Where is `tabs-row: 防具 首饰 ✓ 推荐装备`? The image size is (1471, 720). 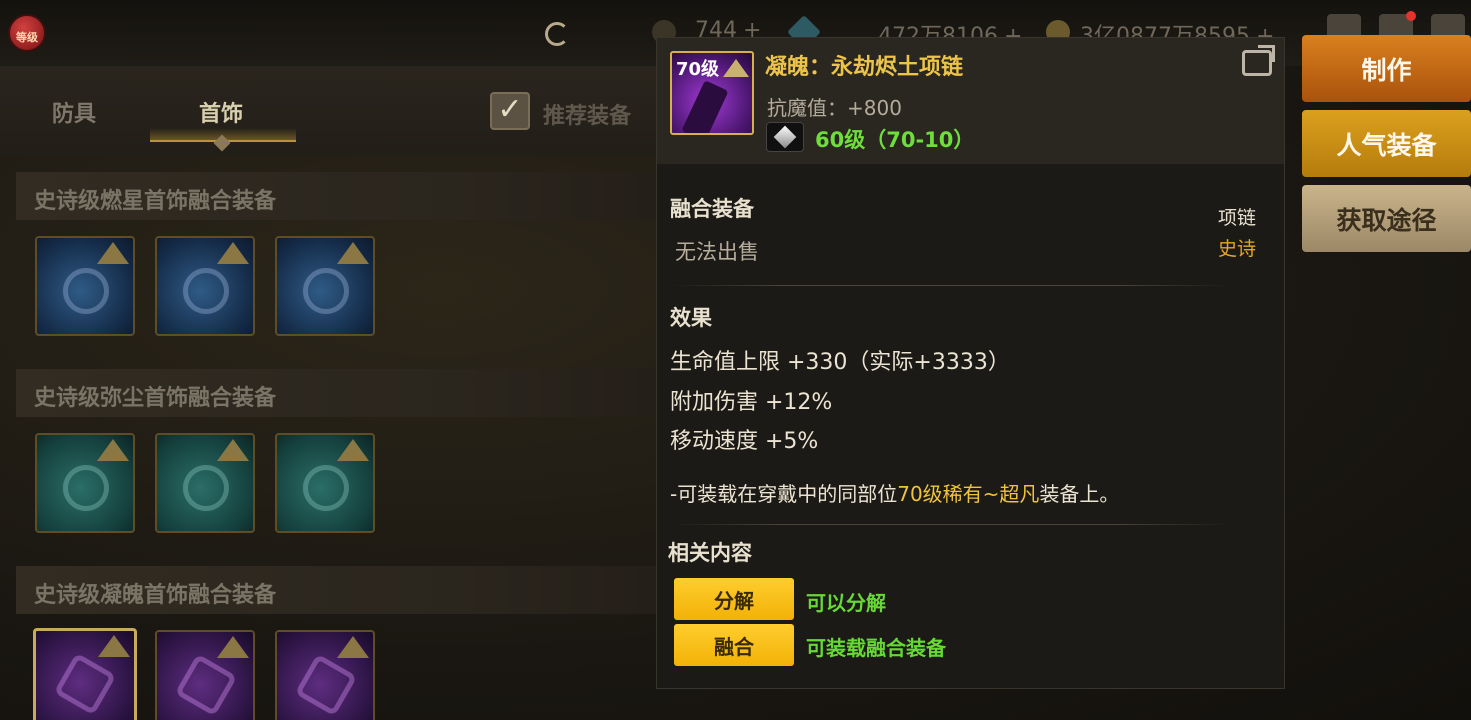
tabs-row: 防具 首饰 ✓ 推荐装备 is located at coordinates (328, 111).